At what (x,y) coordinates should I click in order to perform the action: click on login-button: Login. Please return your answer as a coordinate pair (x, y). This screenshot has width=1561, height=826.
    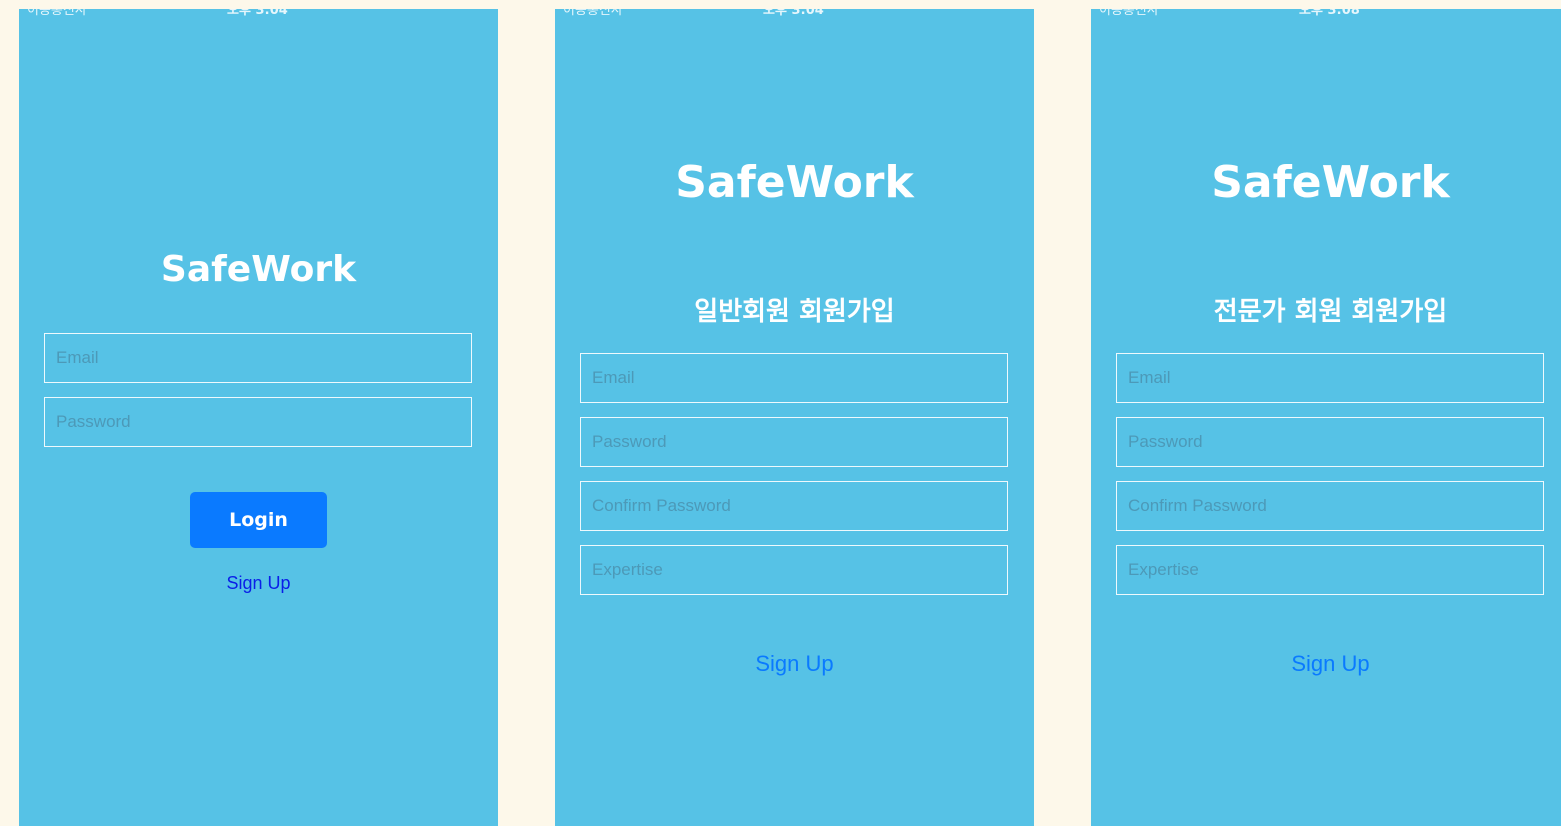
    Looking at the image, I should click on (258, 520).